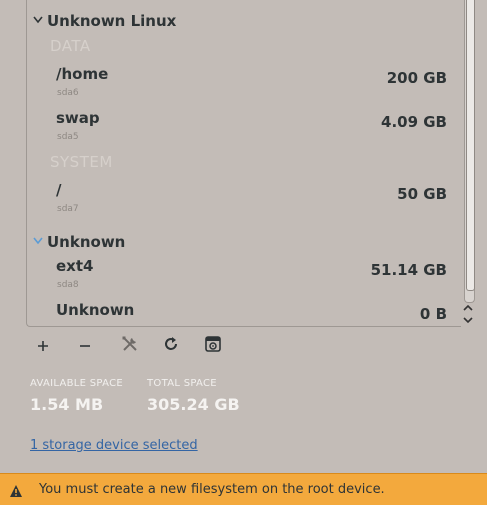 This screenshot has height=505, width=487. What do you see at coordinates (68, 137) in the screenshot?
I see `partition-device-swap: sda5` at bounding box center [68, 137].